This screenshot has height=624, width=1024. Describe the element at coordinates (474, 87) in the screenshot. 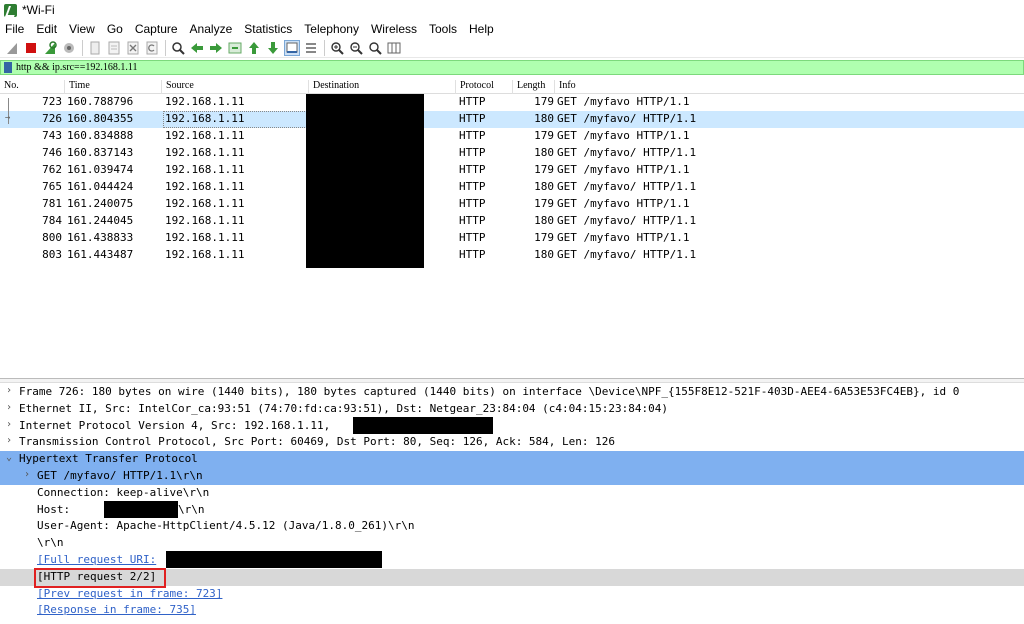

I see `column-header-protocol: Protocol` at that location.